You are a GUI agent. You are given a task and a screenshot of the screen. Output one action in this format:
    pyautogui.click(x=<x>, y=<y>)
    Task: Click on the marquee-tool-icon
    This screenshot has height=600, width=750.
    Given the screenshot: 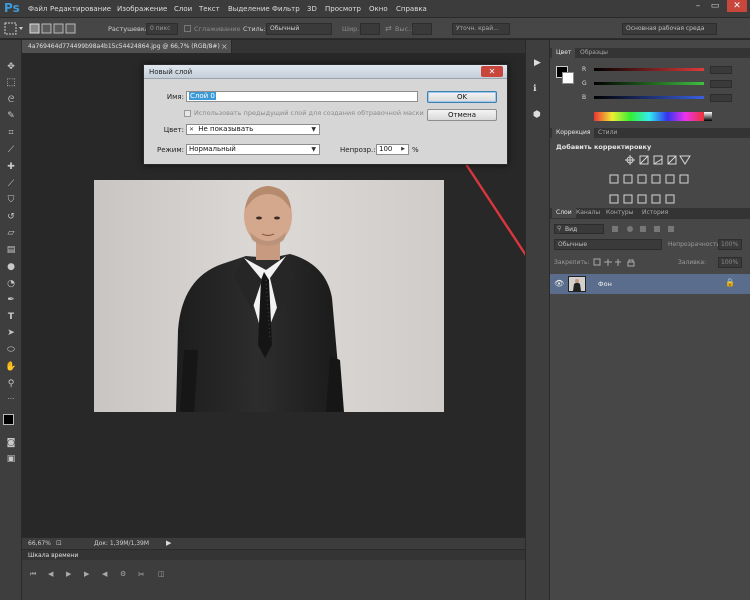 What is the action you would take?
    pyautogui.click(x=15, y=28)
    